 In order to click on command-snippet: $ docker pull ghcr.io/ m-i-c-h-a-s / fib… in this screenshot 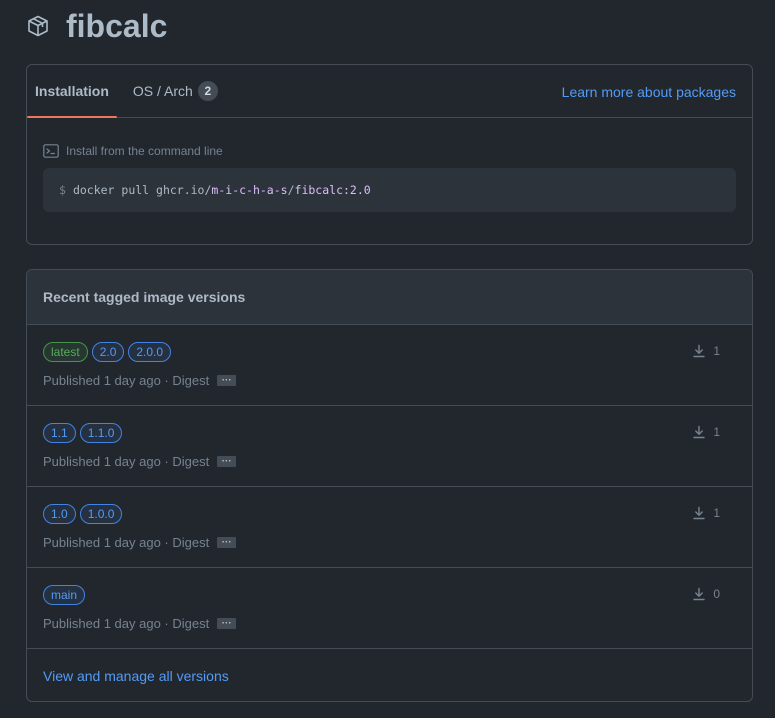, I will do `click(389, 190)`.